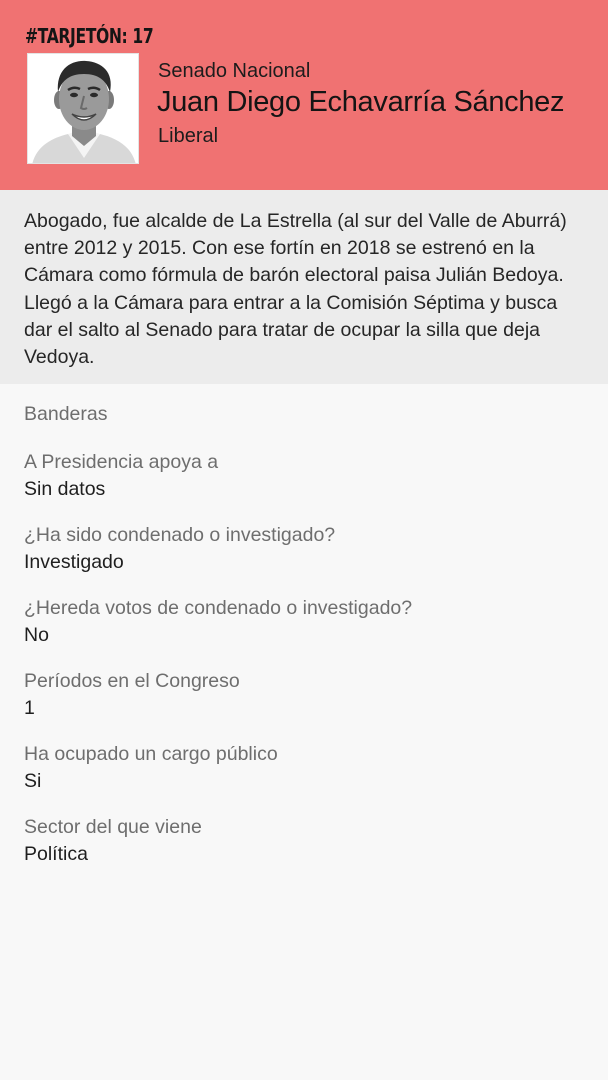  Describe the element at coordinates (361, 102) in the screenshot. I see `candidate-name: Juan Diego Echavarría Sánchez` at that location.